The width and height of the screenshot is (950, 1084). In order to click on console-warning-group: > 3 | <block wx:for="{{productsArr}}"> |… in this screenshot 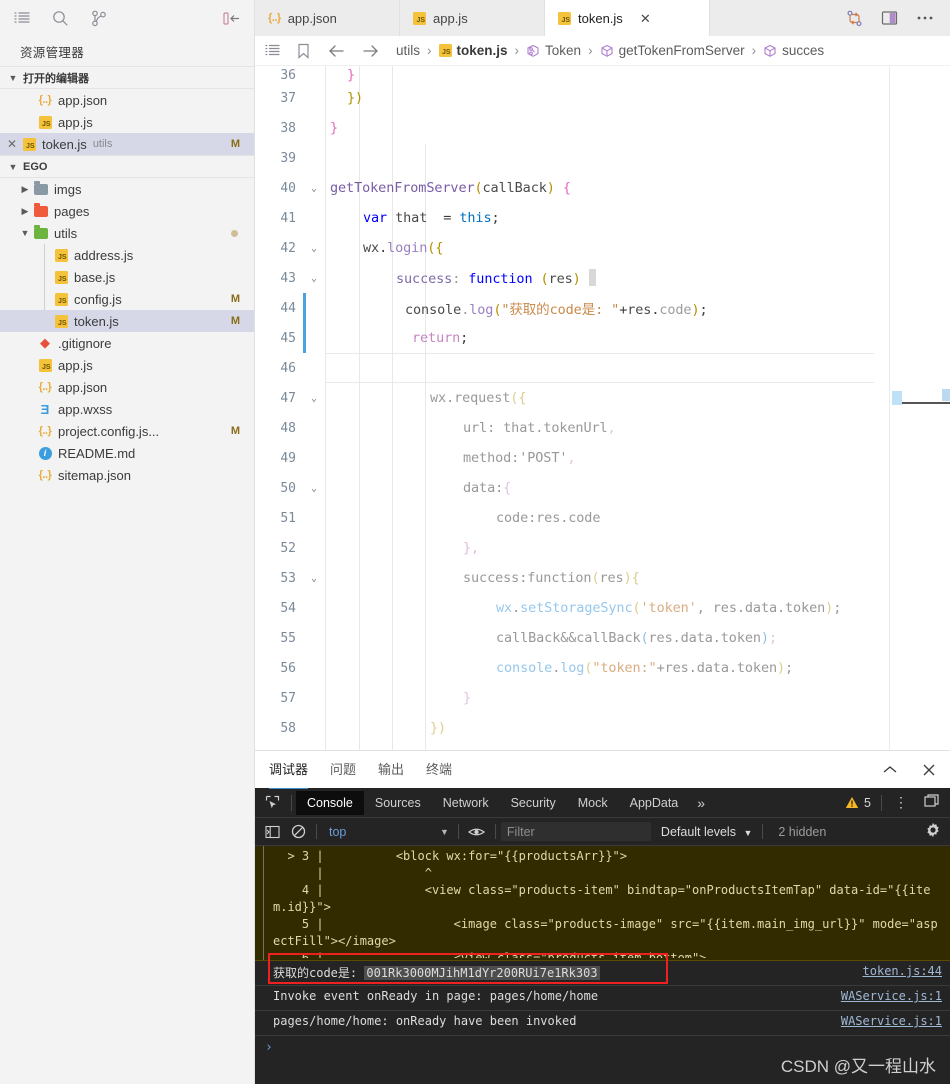, I will do `click(602, 903)`.